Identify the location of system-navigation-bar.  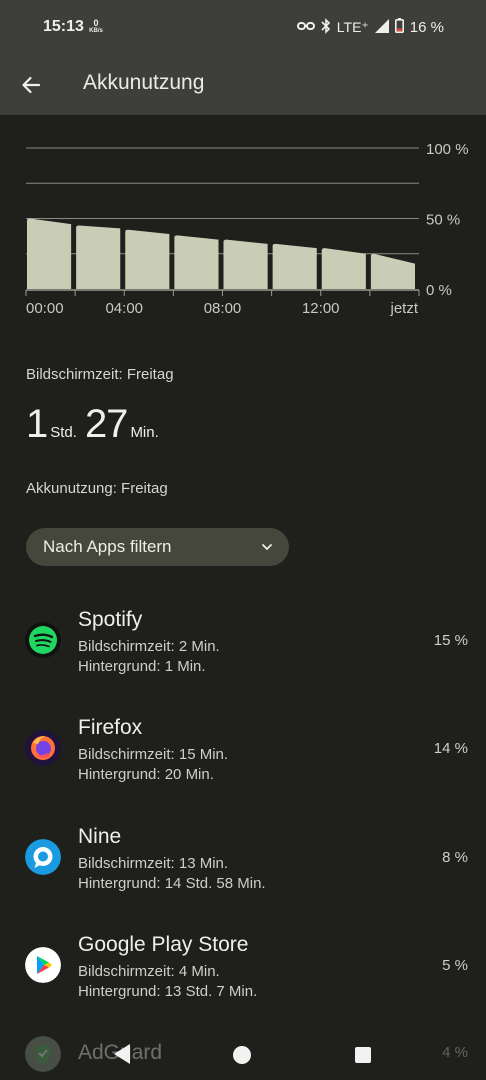
(243, 1055).